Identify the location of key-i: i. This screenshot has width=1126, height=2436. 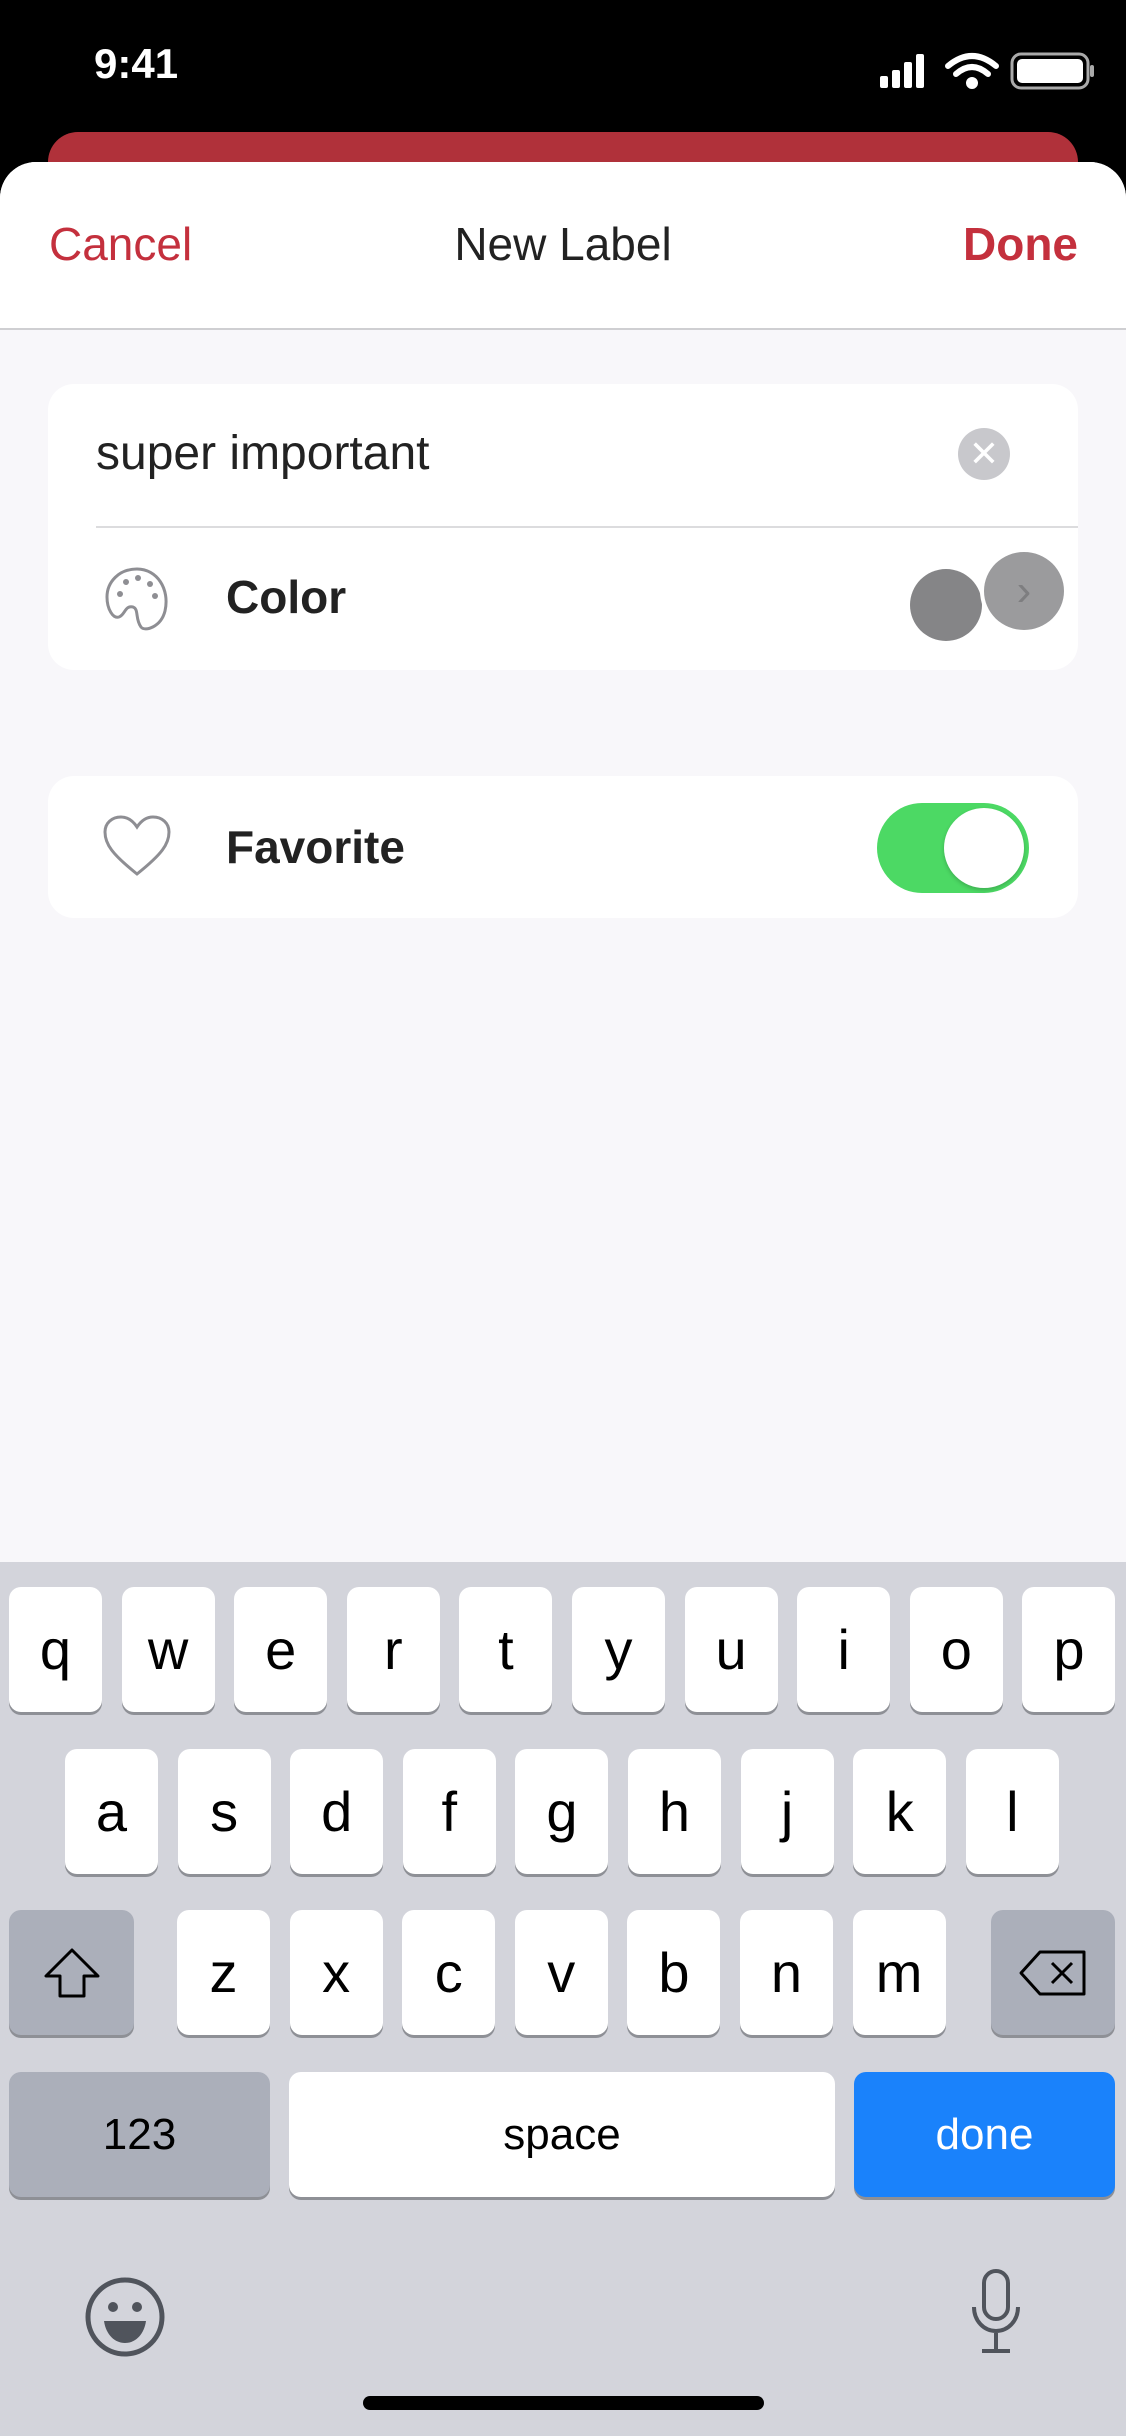
(844, 1649).